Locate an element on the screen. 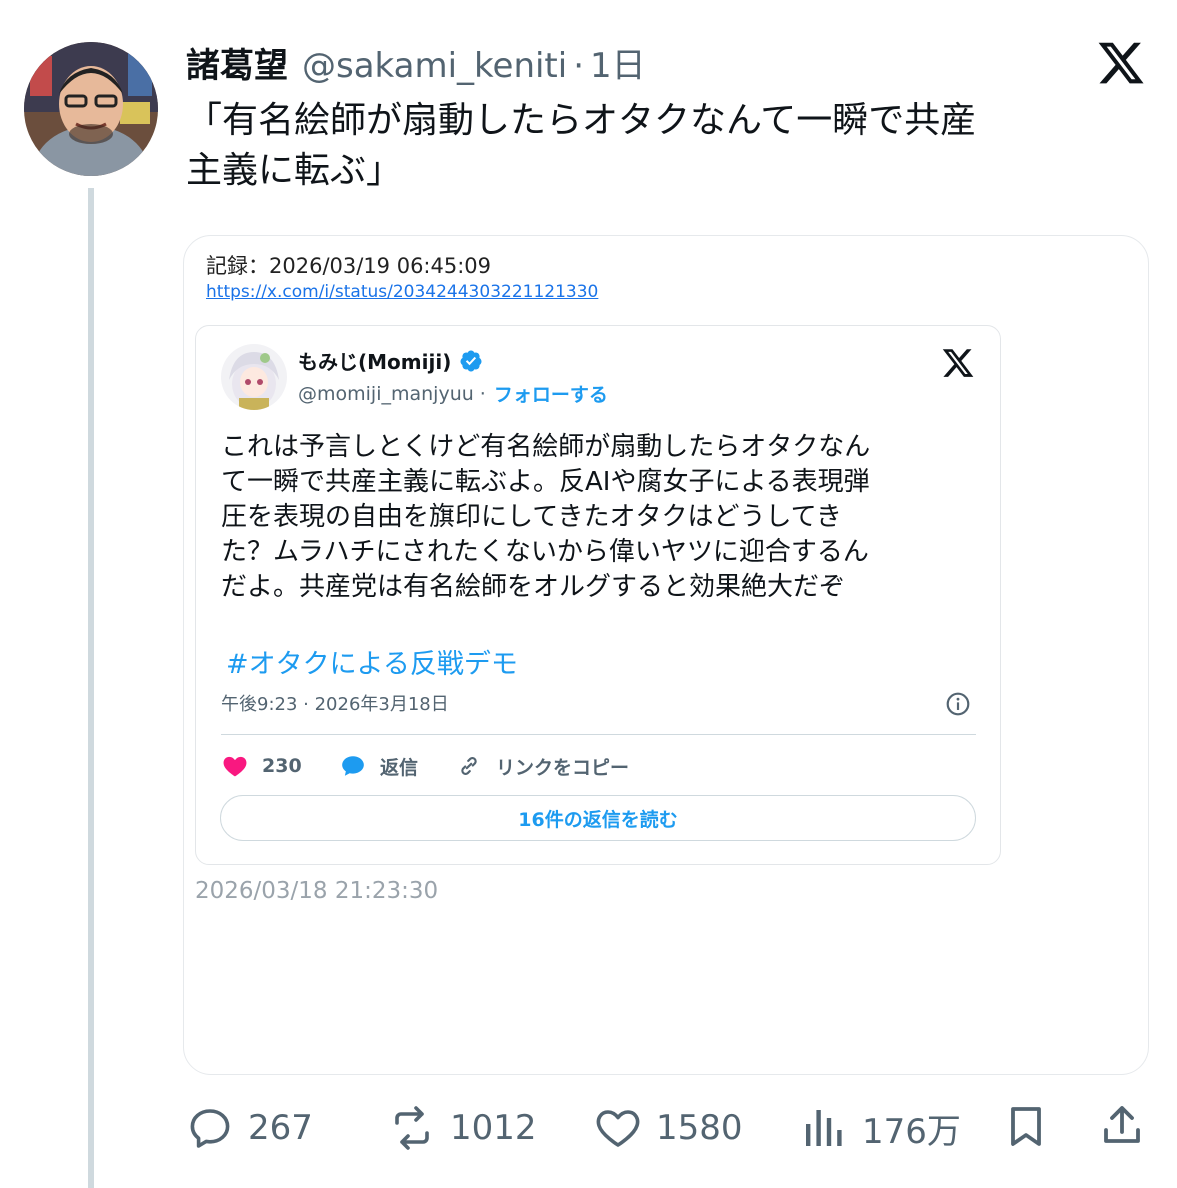  like-stat: 1580 is located at coordinates (668, 1128).